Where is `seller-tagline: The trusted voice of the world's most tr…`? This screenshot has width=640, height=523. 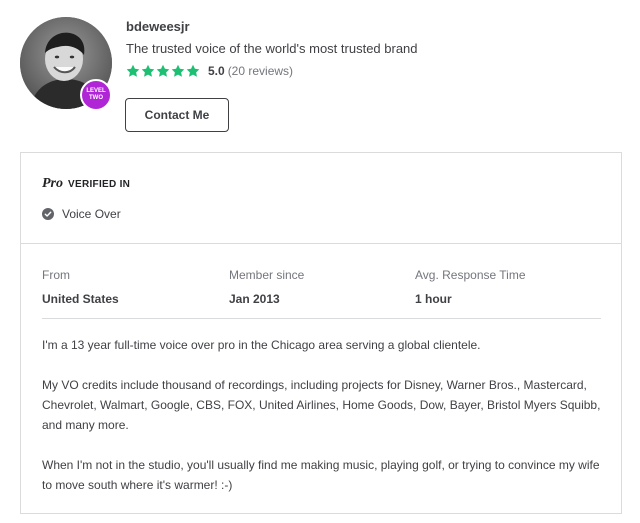 seller-tagline: The trusted voice of the world's most tr… is located at coordinates (272, 48).